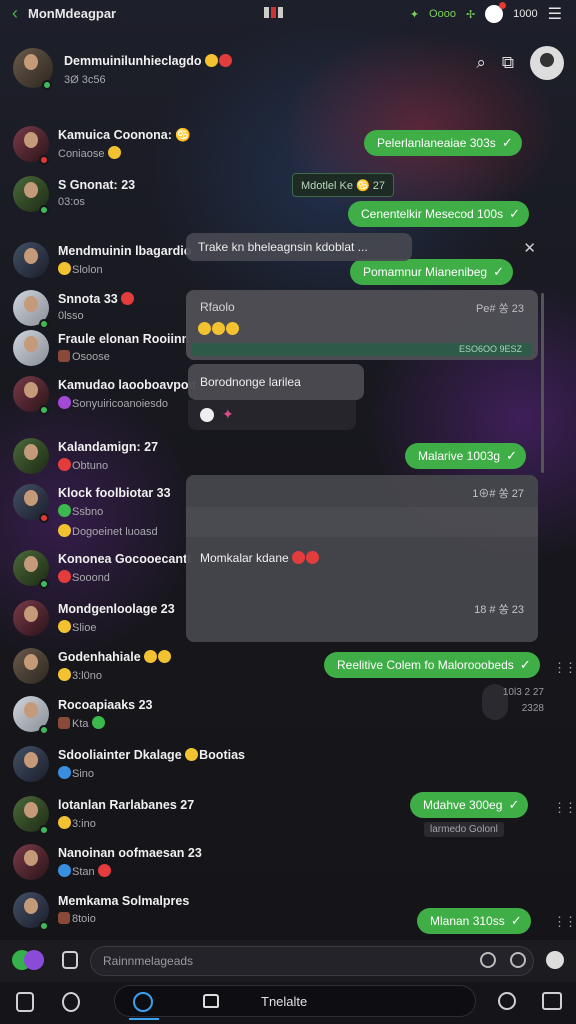  I want to click on chat-item: Kamuica Coonona: ♋ Coniaose, so click(100, 148).